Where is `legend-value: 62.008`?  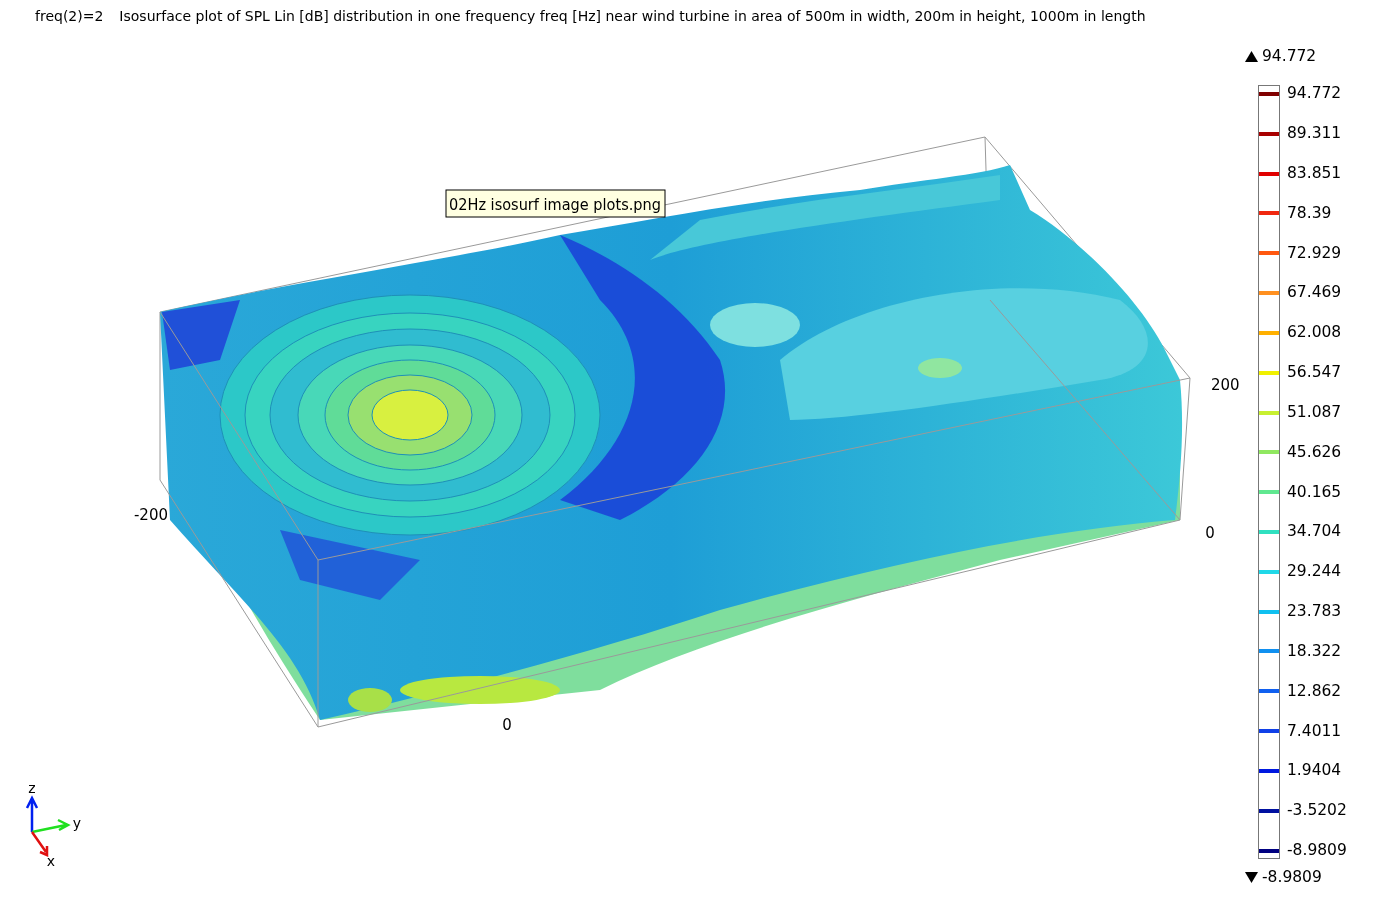
legend-value: 62.008 is located at coordinates (1314, 333).